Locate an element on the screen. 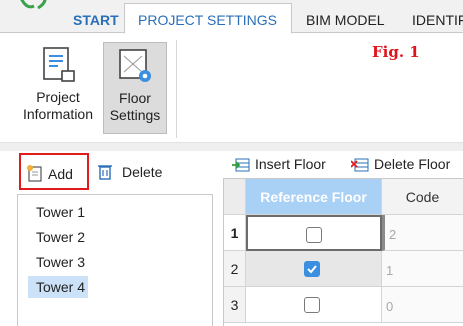 This screenshot has width=463, height=326. row-number: 2 is located at coordinates (235, 269).